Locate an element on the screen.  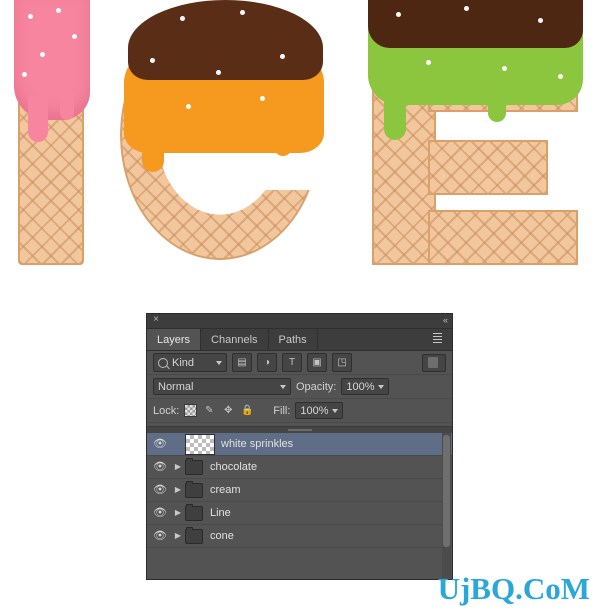
panel-titlebar: × « is located at coordinates (299, 321).